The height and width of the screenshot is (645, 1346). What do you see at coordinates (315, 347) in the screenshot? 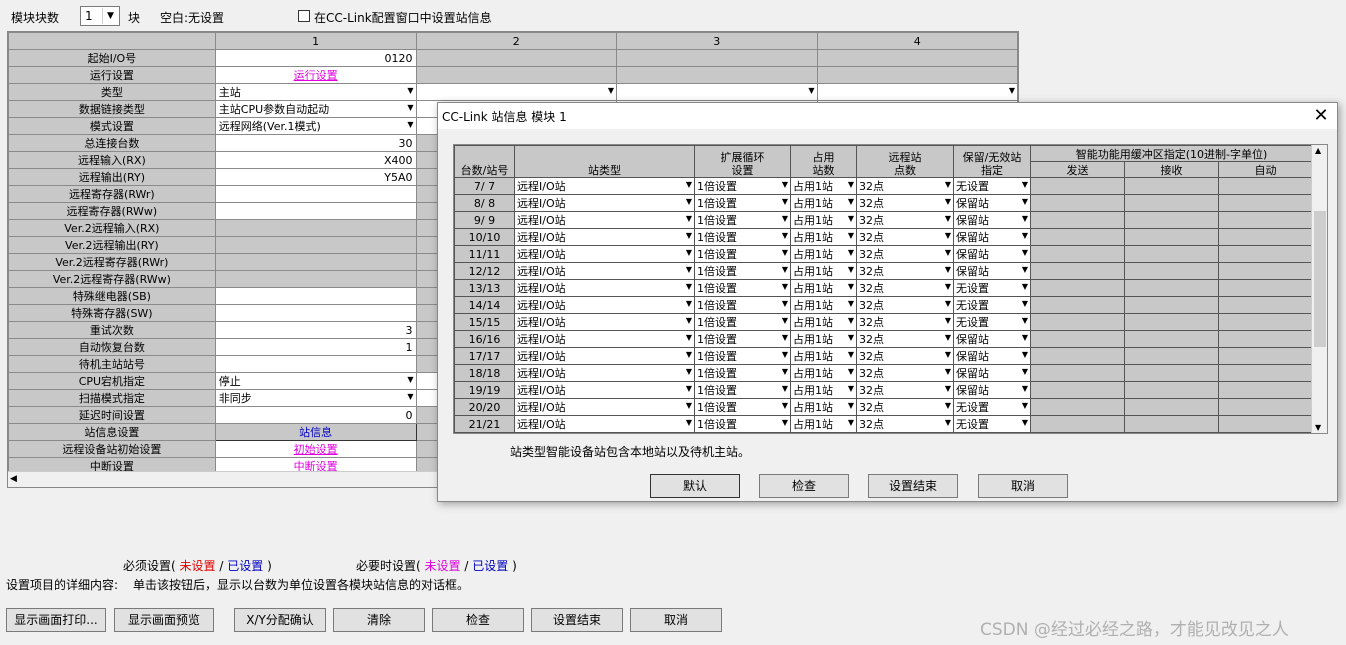
I see `grid-cell-value: 1` at bounding box center [315, 347].